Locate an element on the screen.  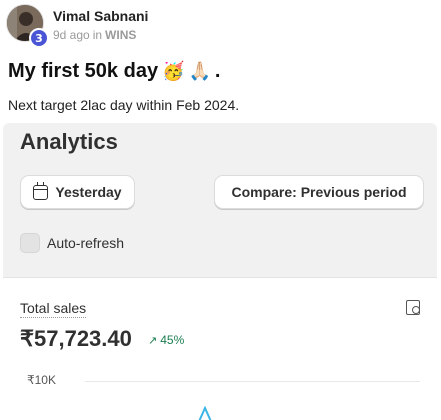
sales-change-value: 45% is located at coordinates (172, 340).